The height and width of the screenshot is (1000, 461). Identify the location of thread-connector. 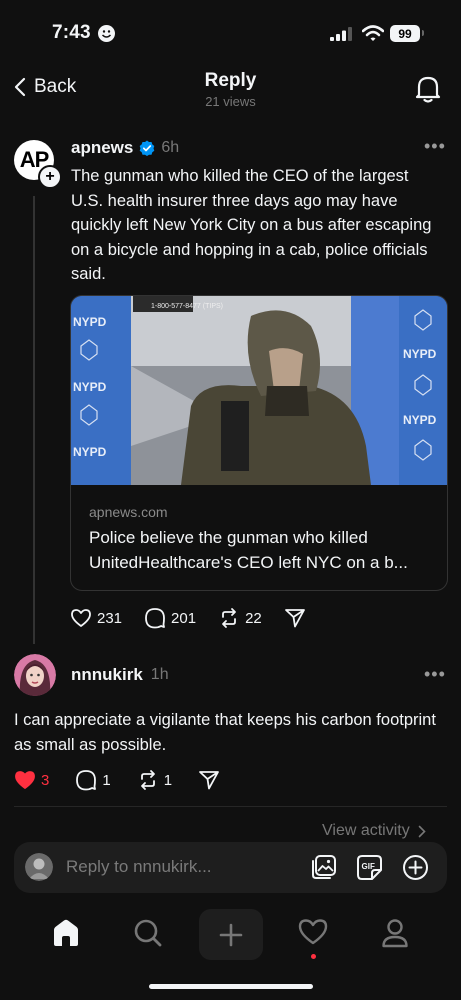
(34, 420).